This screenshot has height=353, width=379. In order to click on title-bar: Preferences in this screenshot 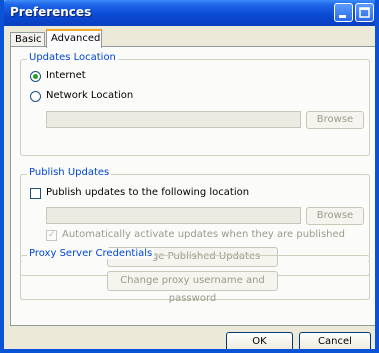, I will do `click(189, 13)`.